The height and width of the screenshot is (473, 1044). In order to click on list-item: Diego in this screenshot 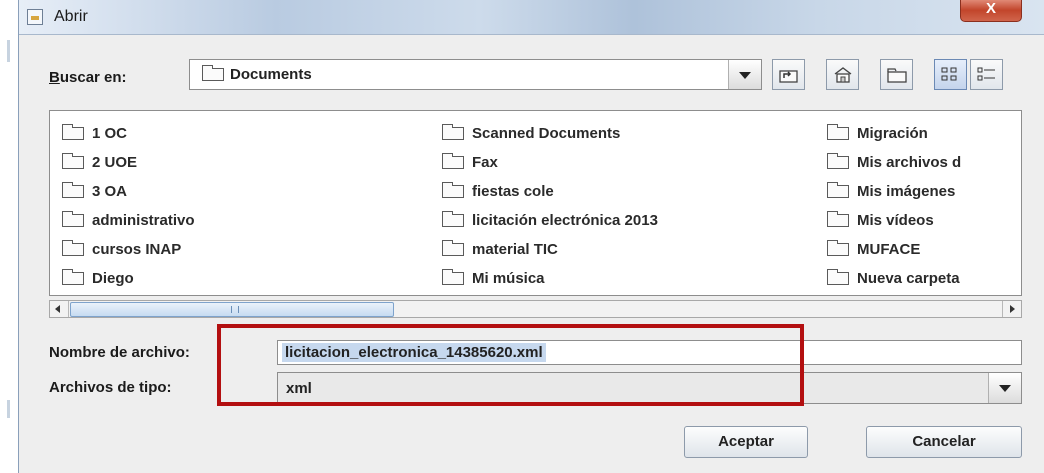, I will do `click(128, 278)`.